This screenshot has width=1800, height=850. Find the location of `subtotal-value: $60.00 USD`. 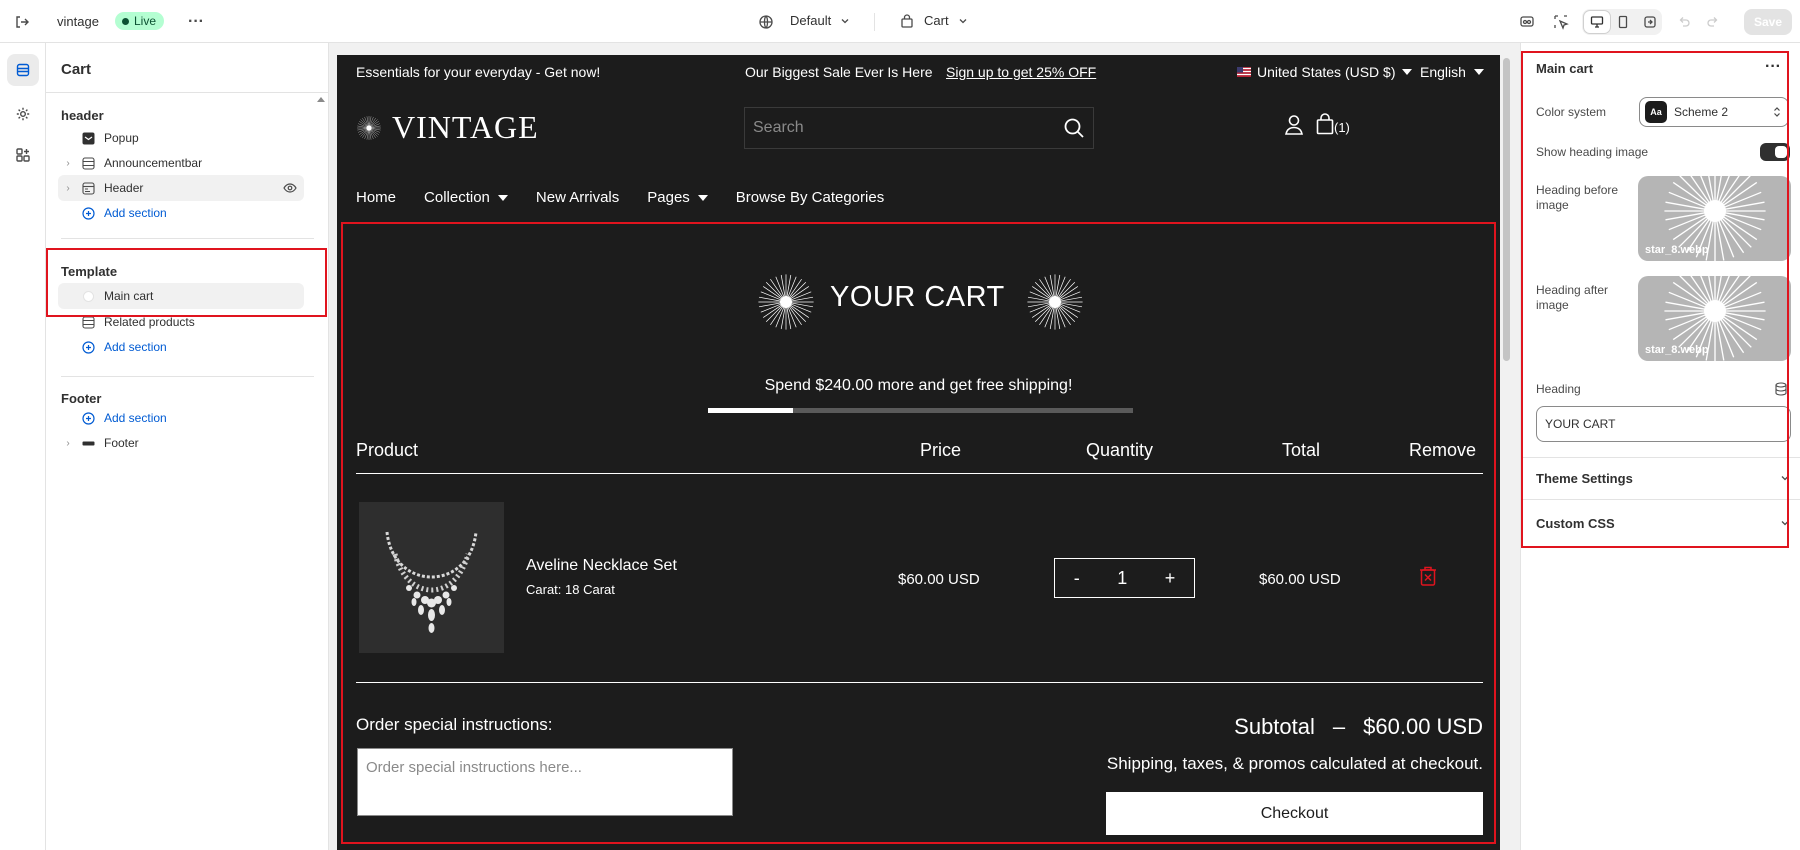

subtotal-value: $60.00 USD is located at coordinates (1423, 726).